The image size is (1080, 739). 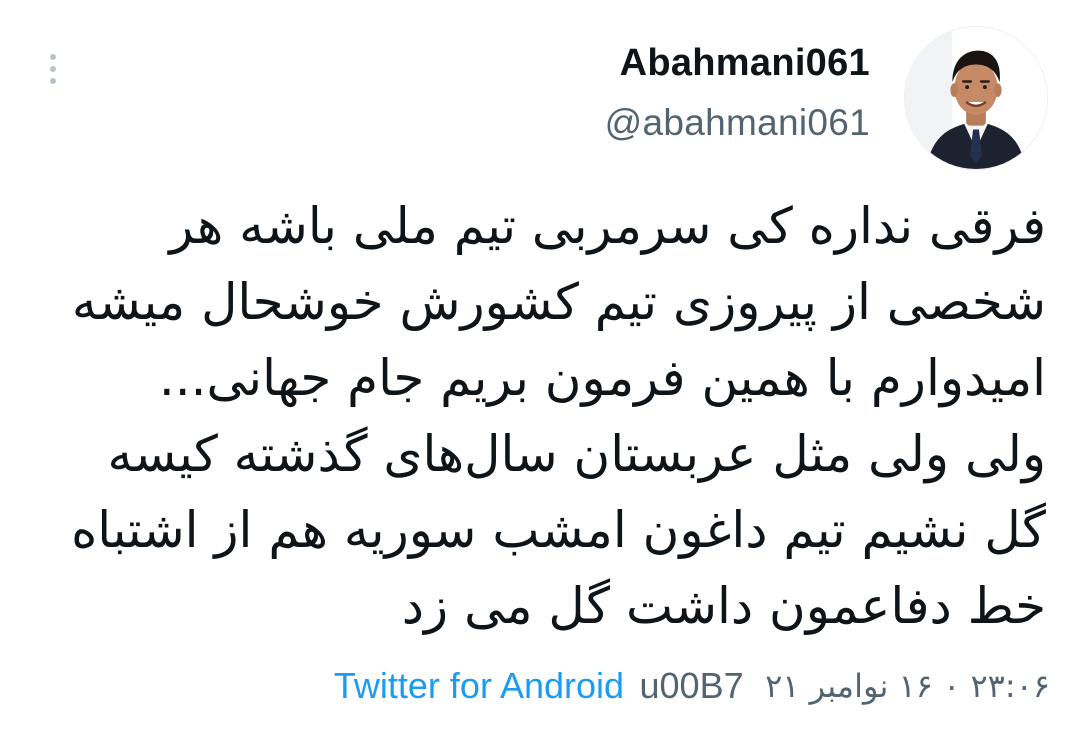 What do you see at coordinates (907, 686) in the screenshot?
I see `timestamp: ۲۳:۰۶ ۰ ۱۶ نوامبر ۲۱` at bounding box center [907, 686].